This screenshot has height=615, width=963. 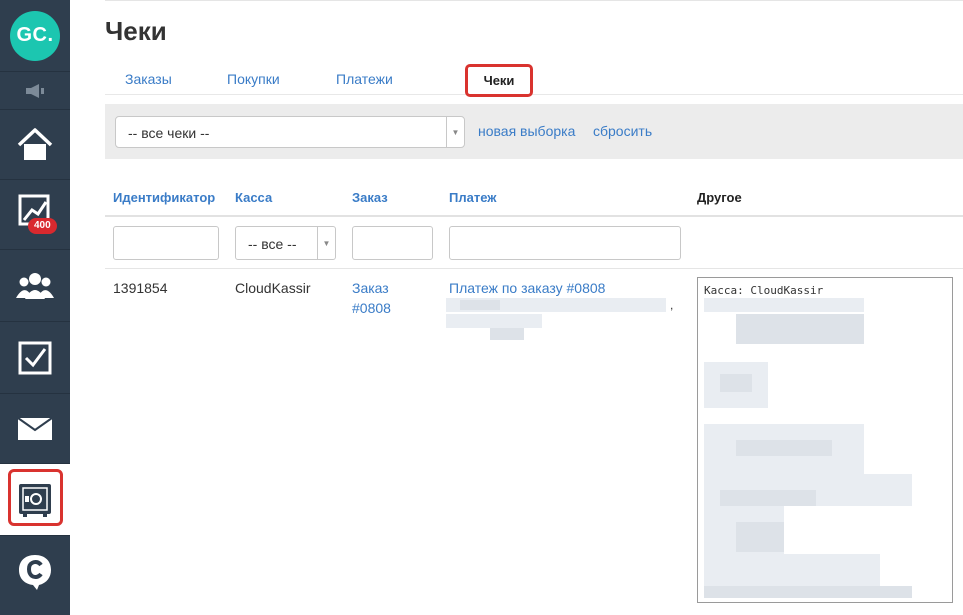 I want to click on tab-purchases: Покупки, so click(x=253, y=79).